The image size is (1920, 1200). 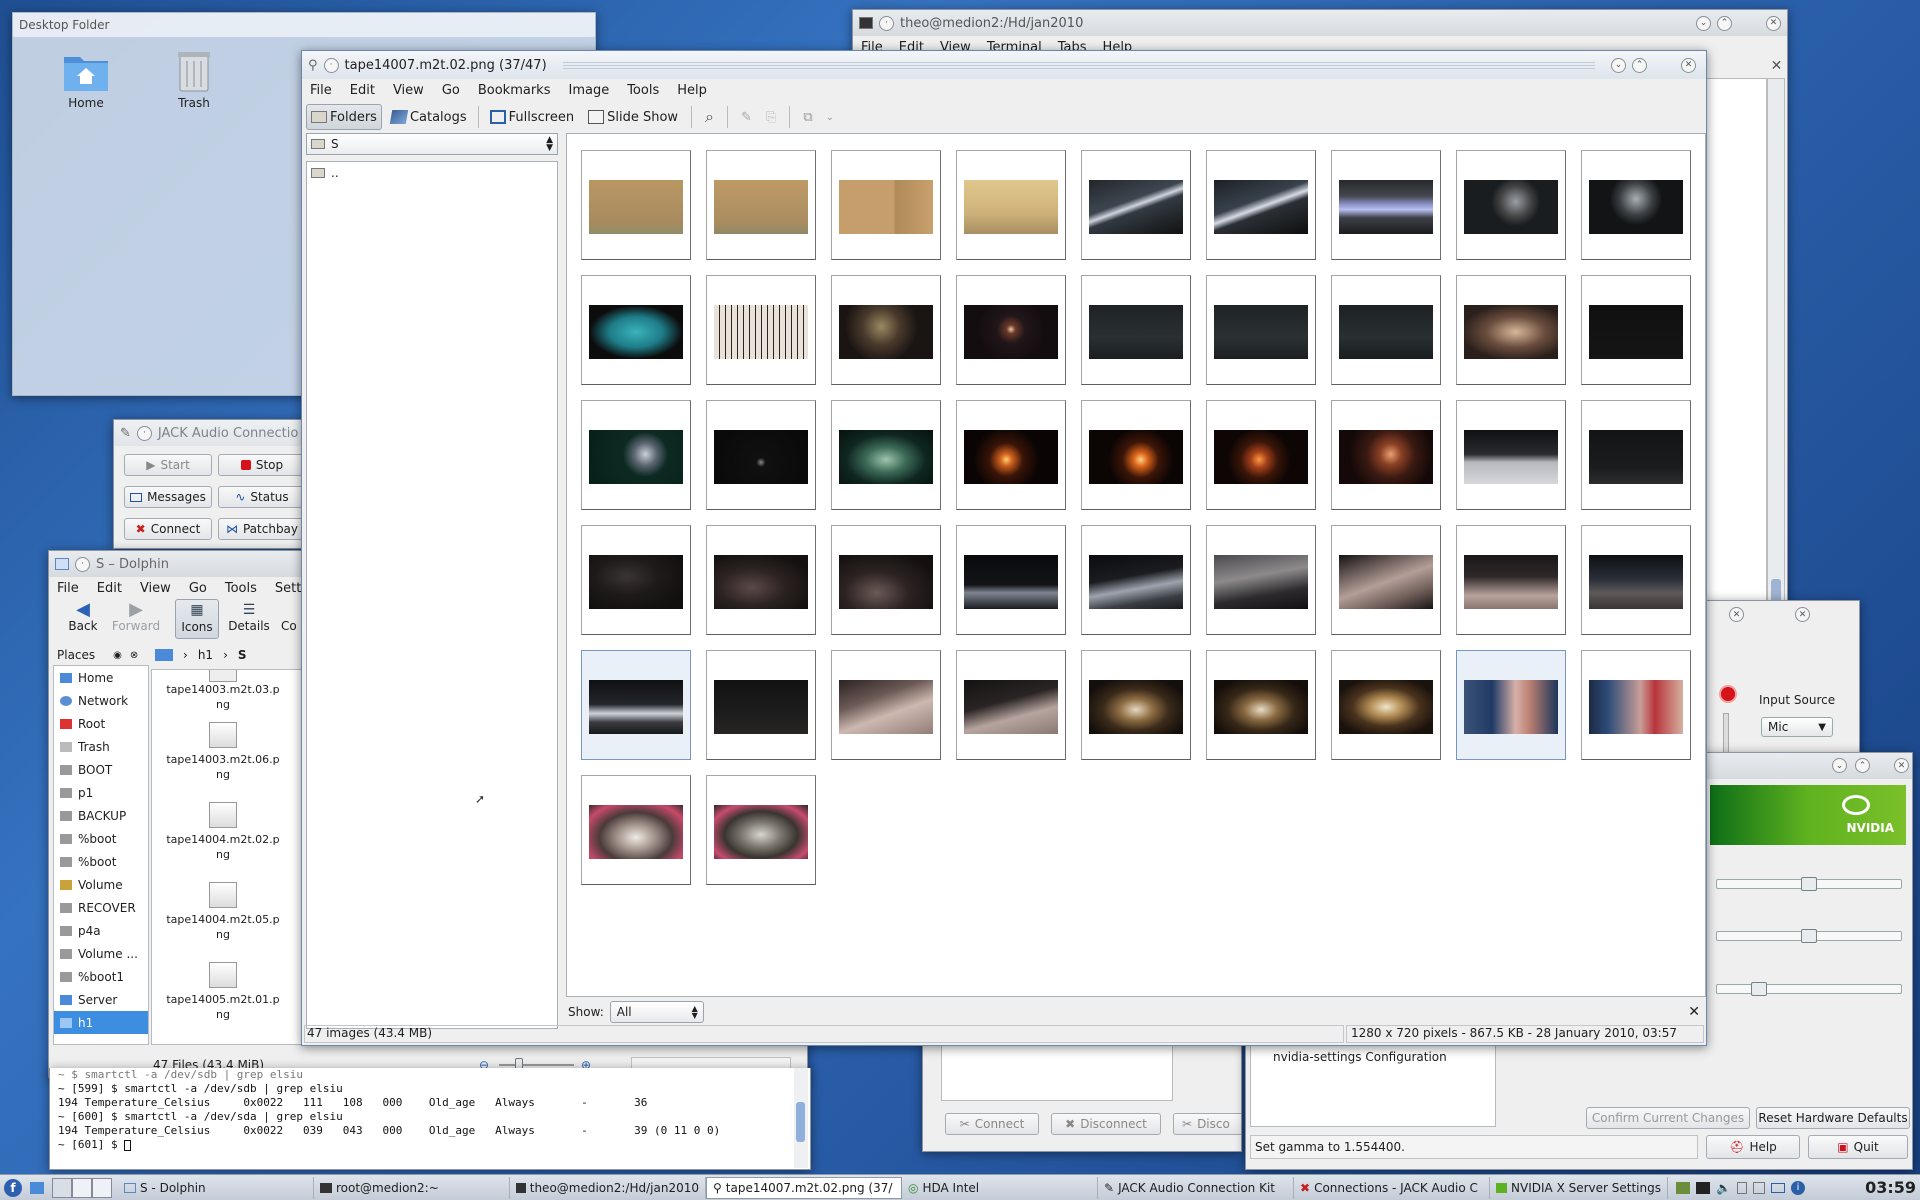 What do you see at coordinates (1858, 1147) in the screenshot?
I see `quit-button: ▣ Quit` at bounding box center [1858, 1147].